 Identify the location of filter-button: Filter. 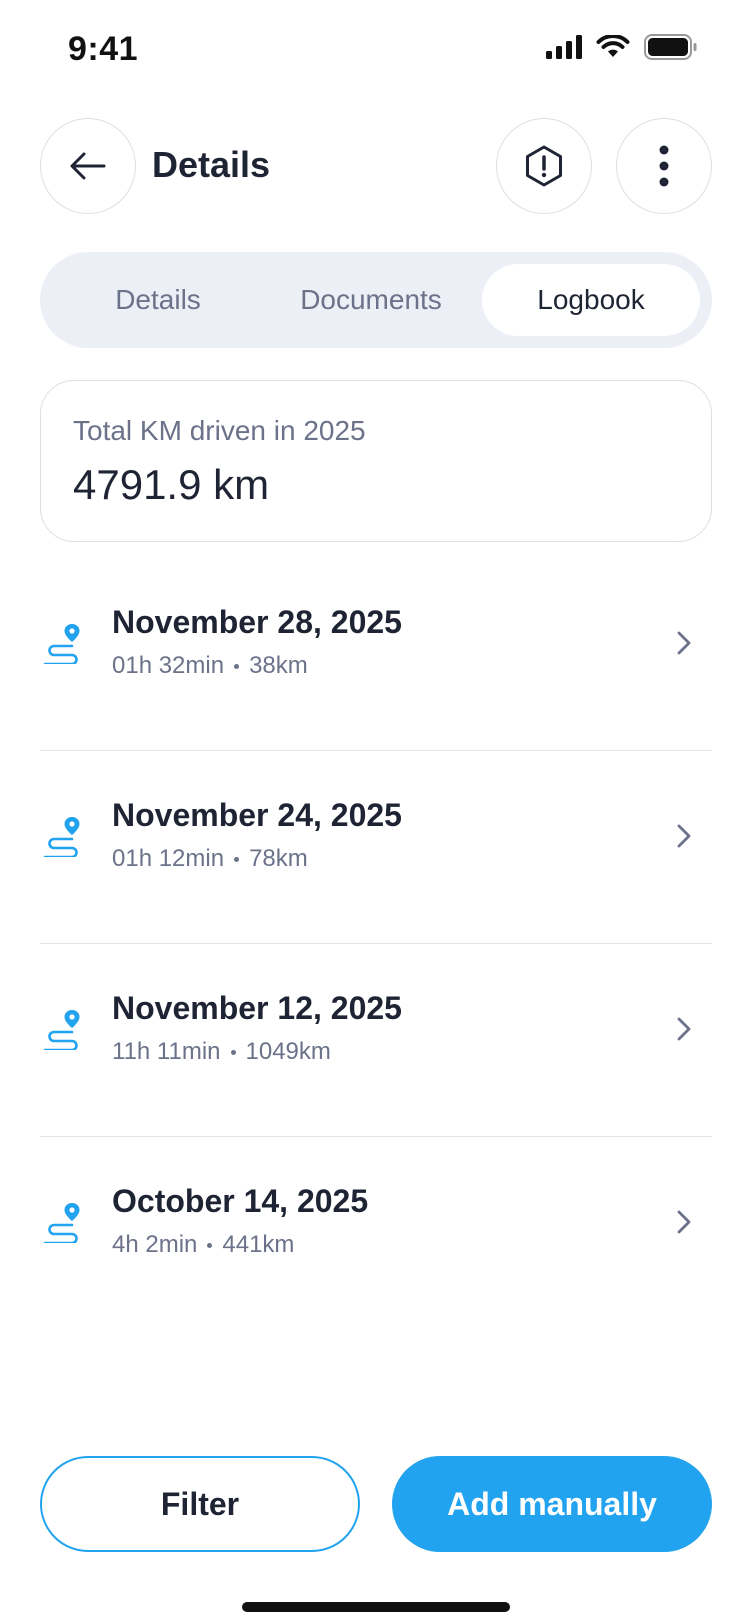
(200, 1504).